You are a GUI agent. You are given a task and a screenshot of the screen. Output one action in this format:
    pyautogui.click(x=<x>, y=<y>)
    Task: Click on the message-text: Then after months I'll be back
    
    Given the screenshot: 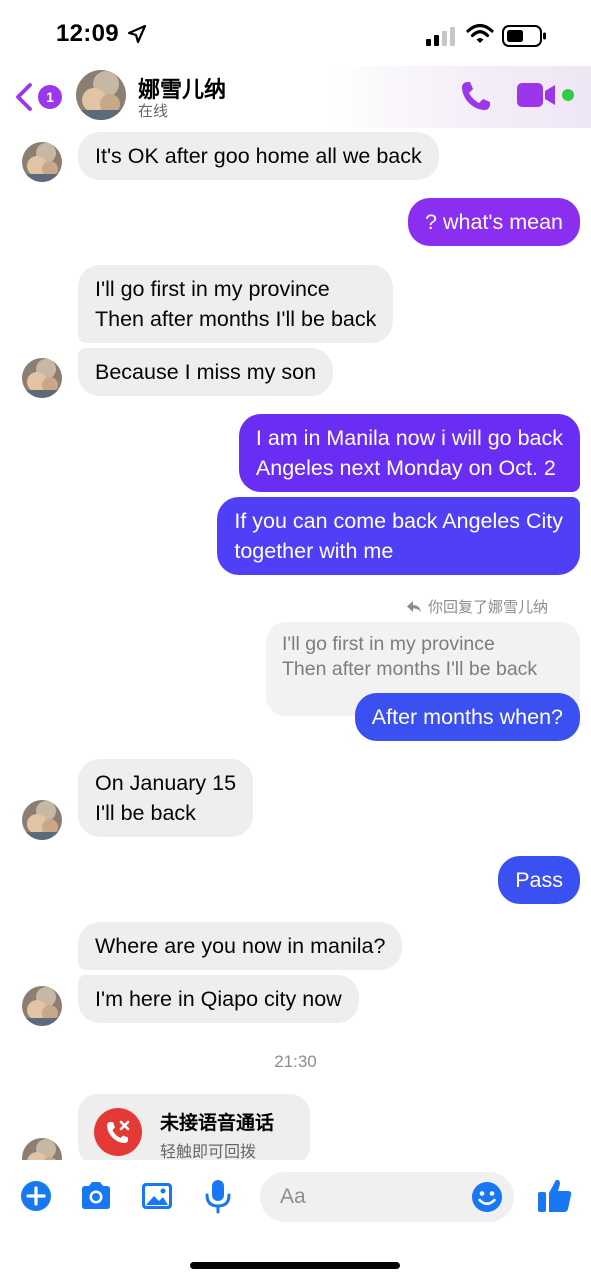 What is the action you would take?
    pyautogui.click(x=236, y=319)
    